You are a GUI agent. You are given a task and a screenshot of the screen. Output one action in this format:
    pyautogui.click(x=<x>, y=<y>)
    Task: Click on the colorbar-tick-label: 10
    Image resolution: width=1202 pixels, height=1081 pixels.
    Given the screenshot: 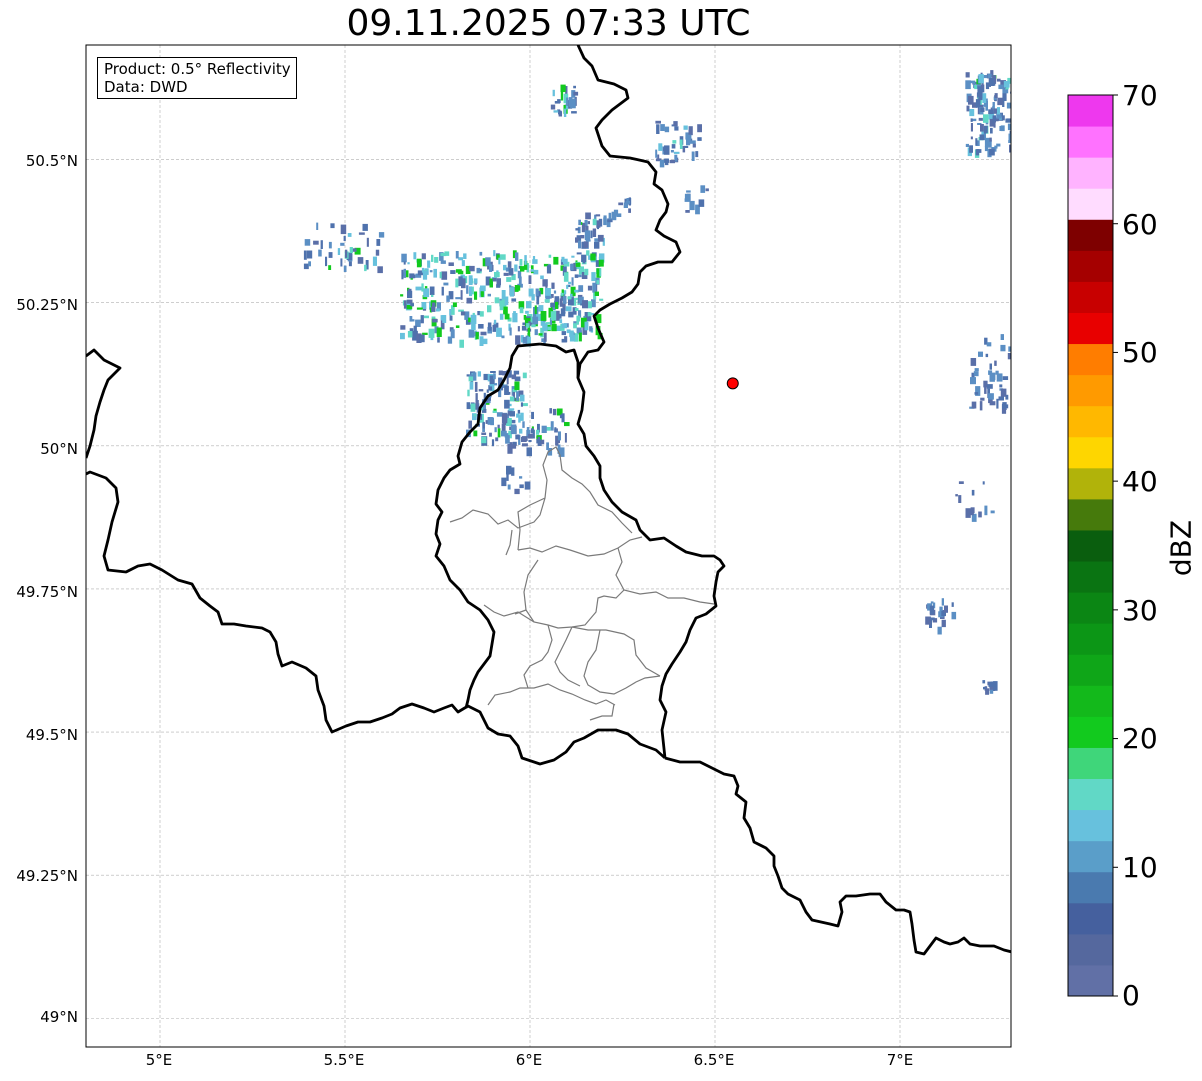 What is the action you would take?
    pyautogui.click(x=1140, y=867)
    